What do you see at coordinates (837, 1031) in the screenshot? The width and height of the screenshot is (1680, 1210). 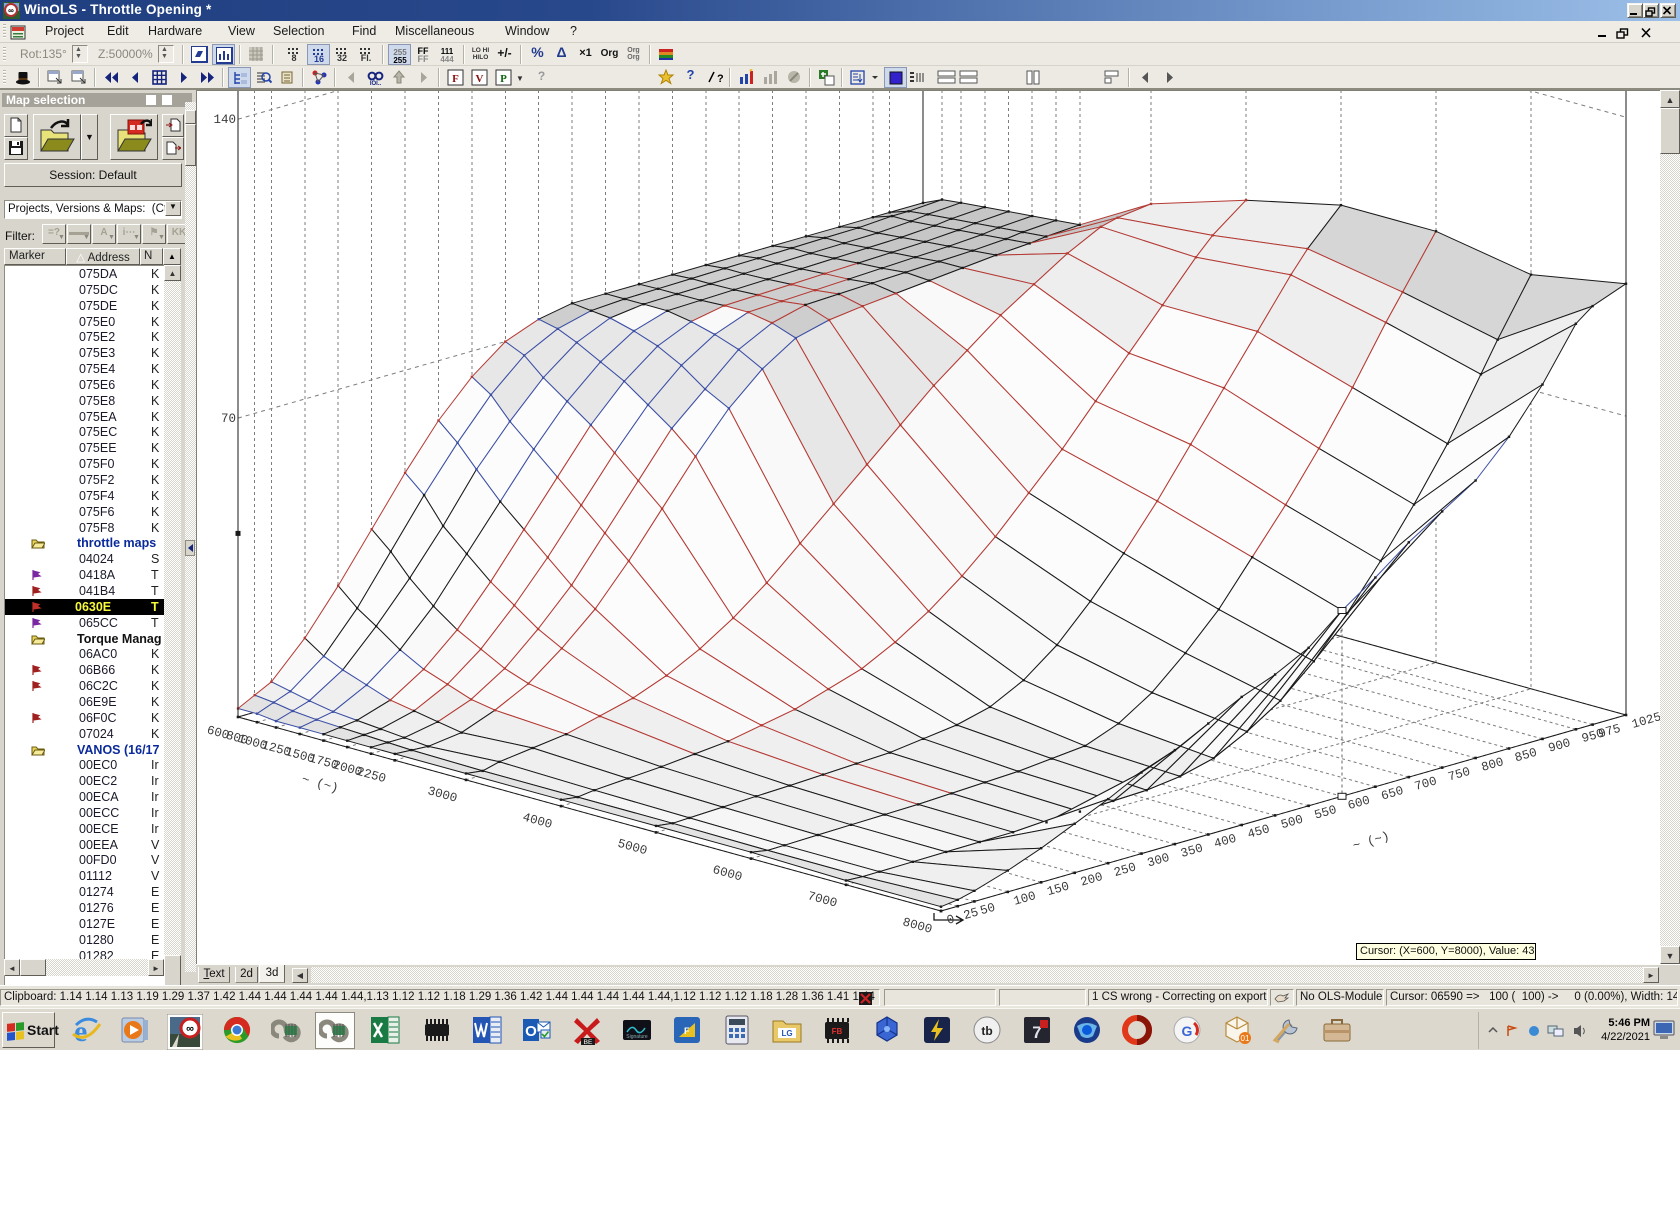 I see `svg-text: FB` at bounding box center [837, 1031].